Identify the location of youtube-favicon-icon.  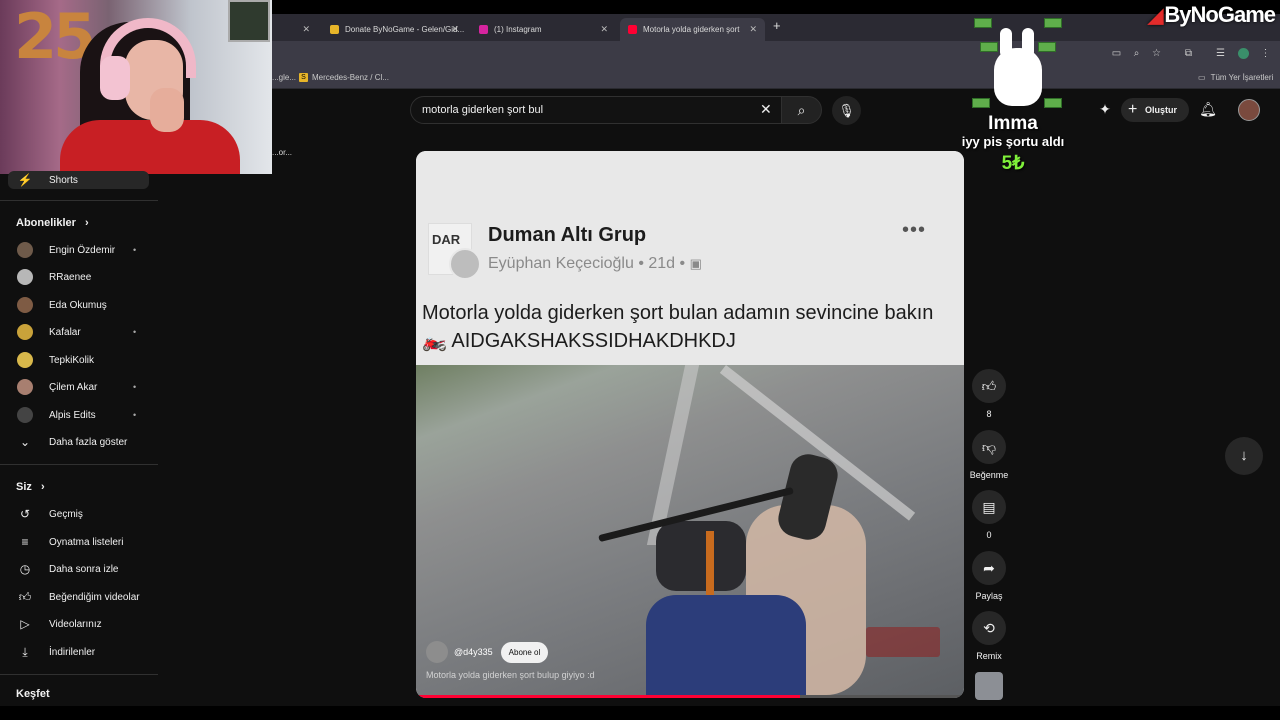
(632, 29).